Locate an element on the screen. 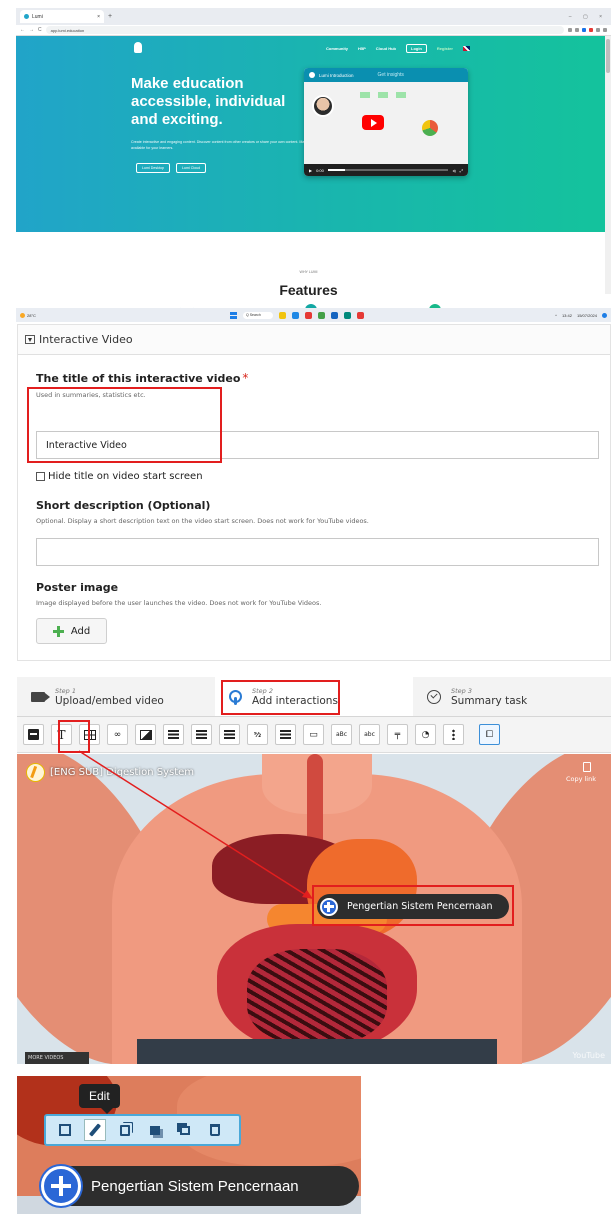 The image size is (611, 1214). mark-words-tool-button is located at coordinates (285, 734).